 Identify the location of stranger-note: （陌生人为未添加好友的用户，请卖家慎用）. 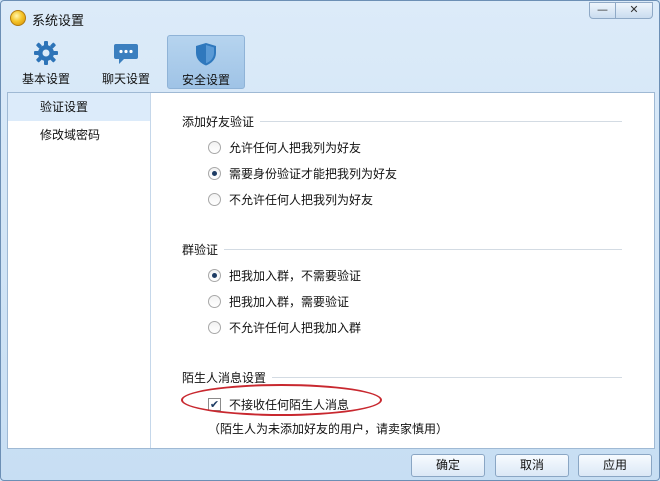
(328, 429).